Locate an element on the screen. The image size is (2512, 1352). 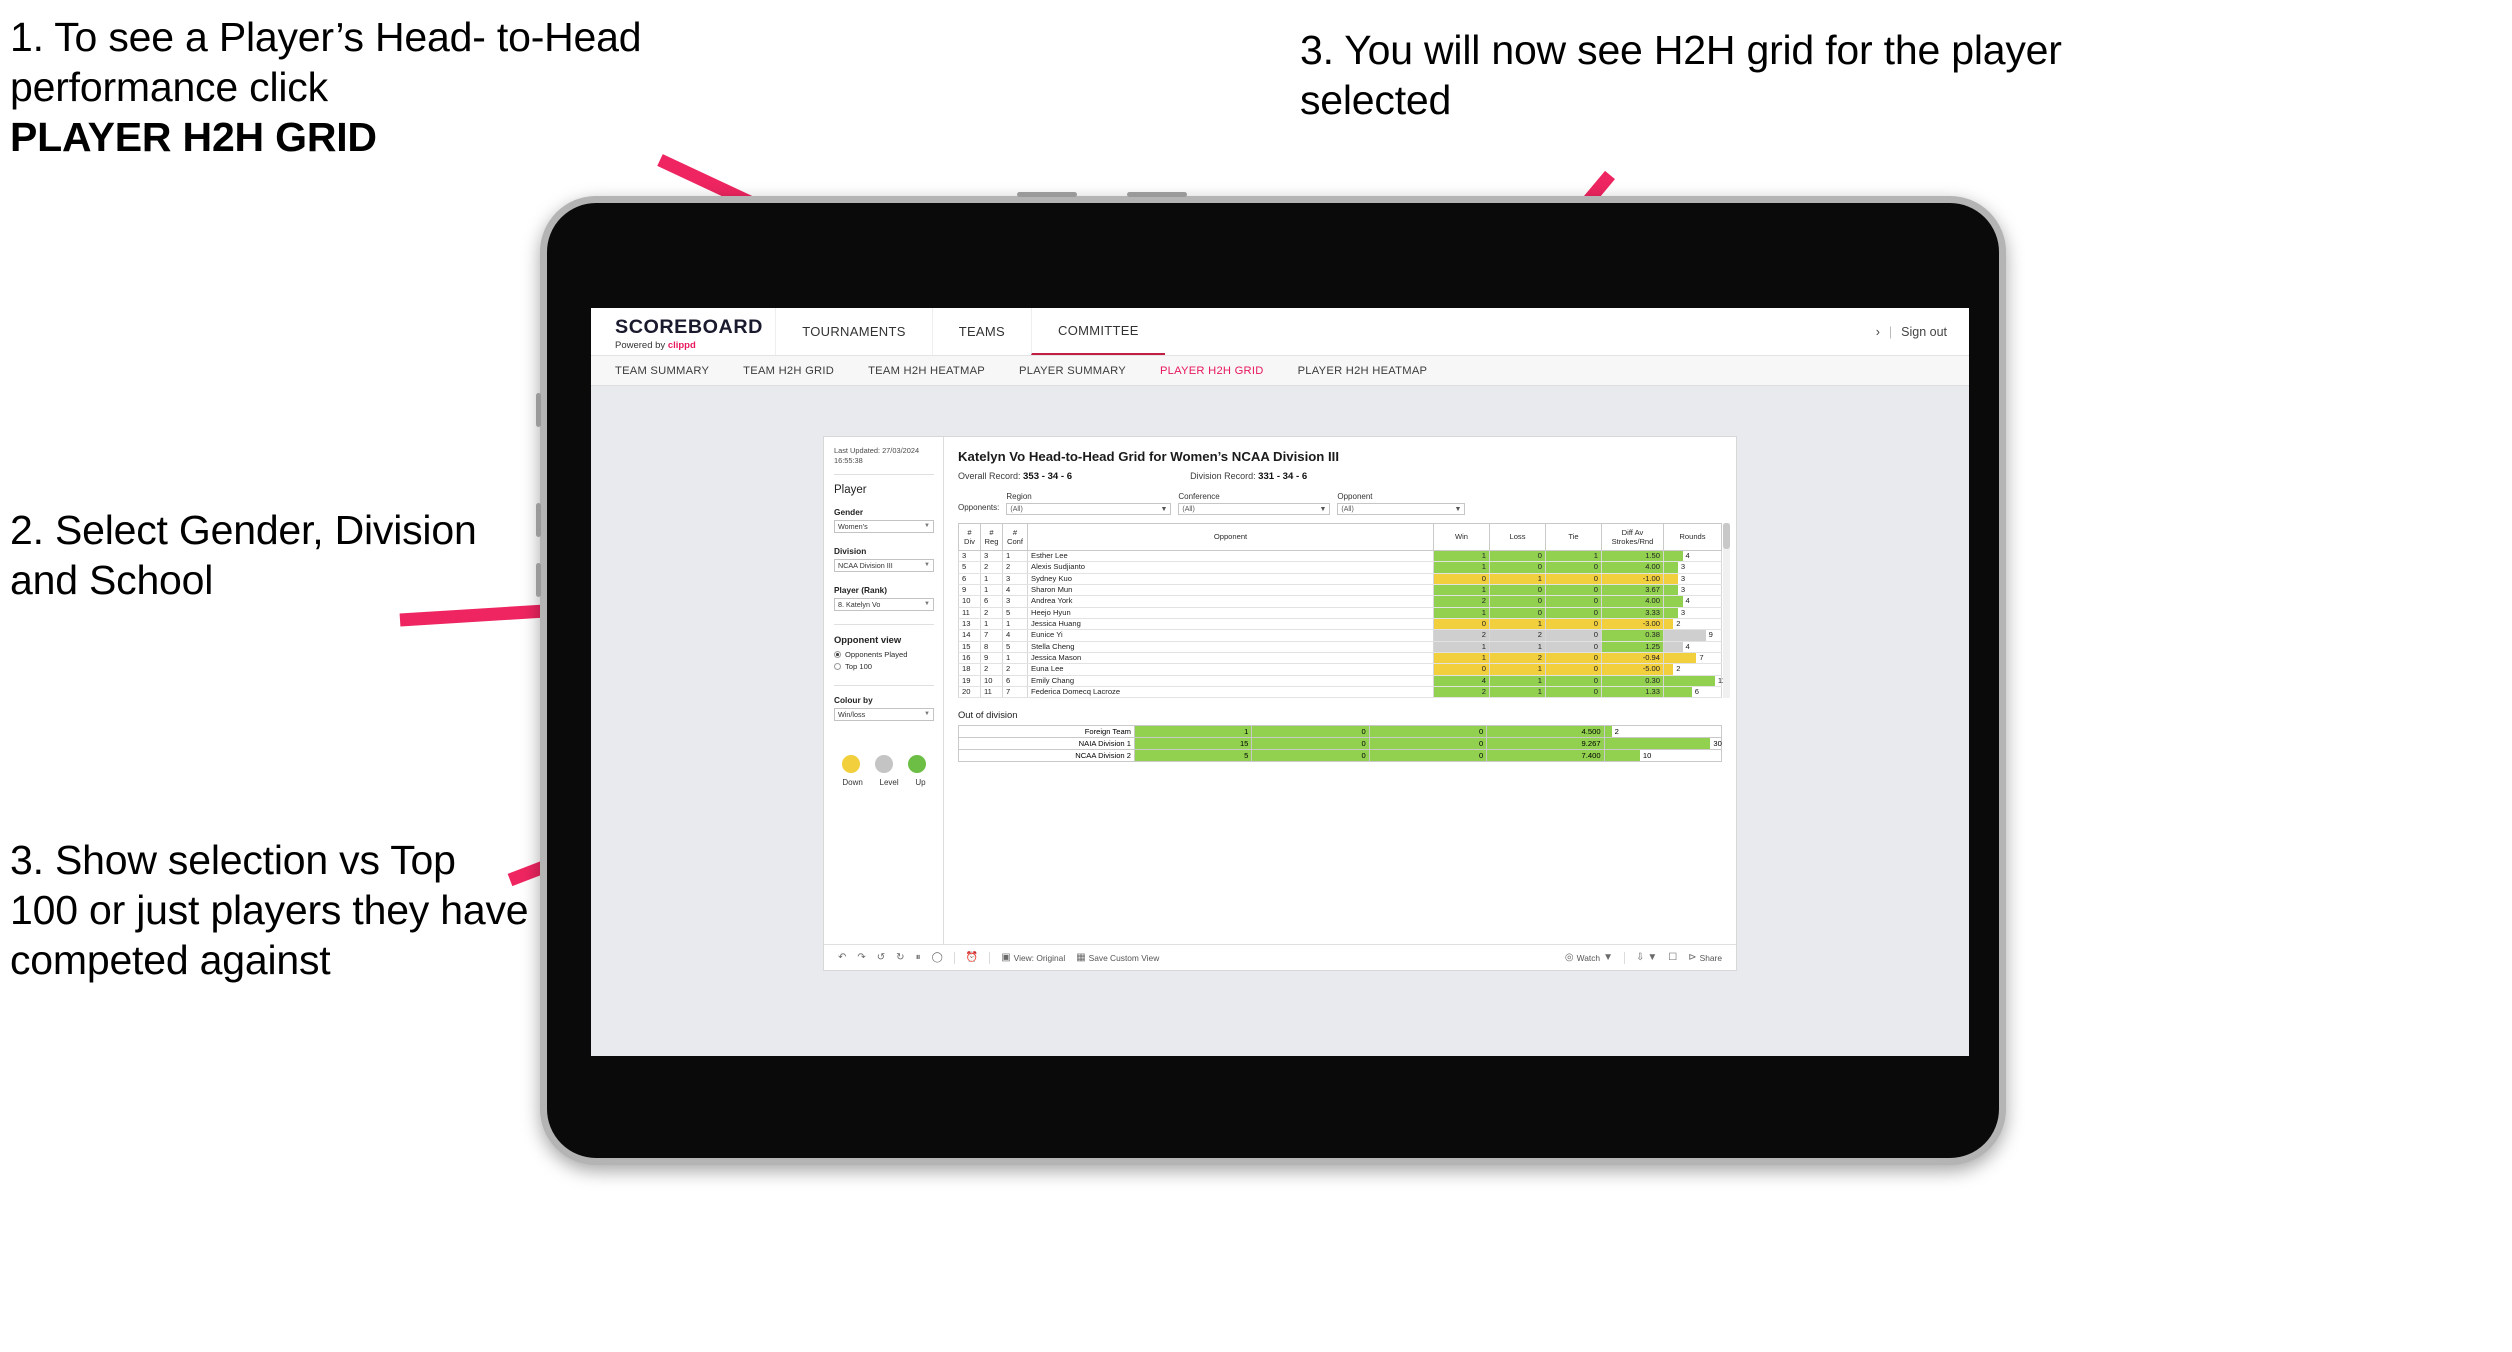
table-row: 14 7 4 Eunice Yi 2 2 0 0.38 9 is located at coordinates (1340, 635).